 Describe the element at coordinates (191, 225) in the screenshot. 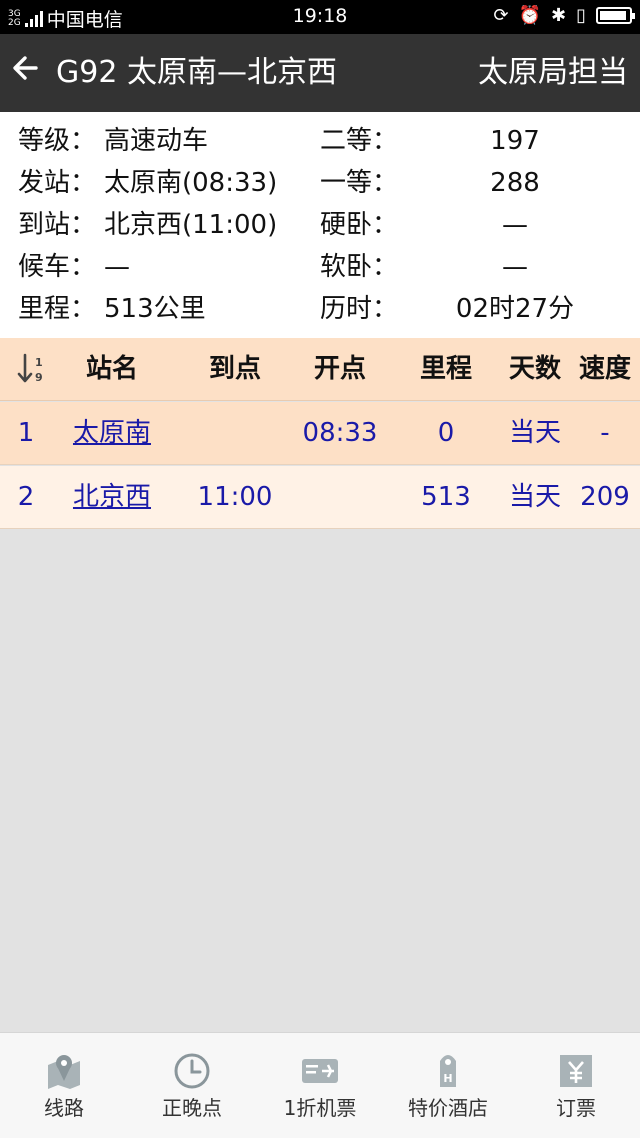

I see `info-value: 北京西(11:00)` at that location.